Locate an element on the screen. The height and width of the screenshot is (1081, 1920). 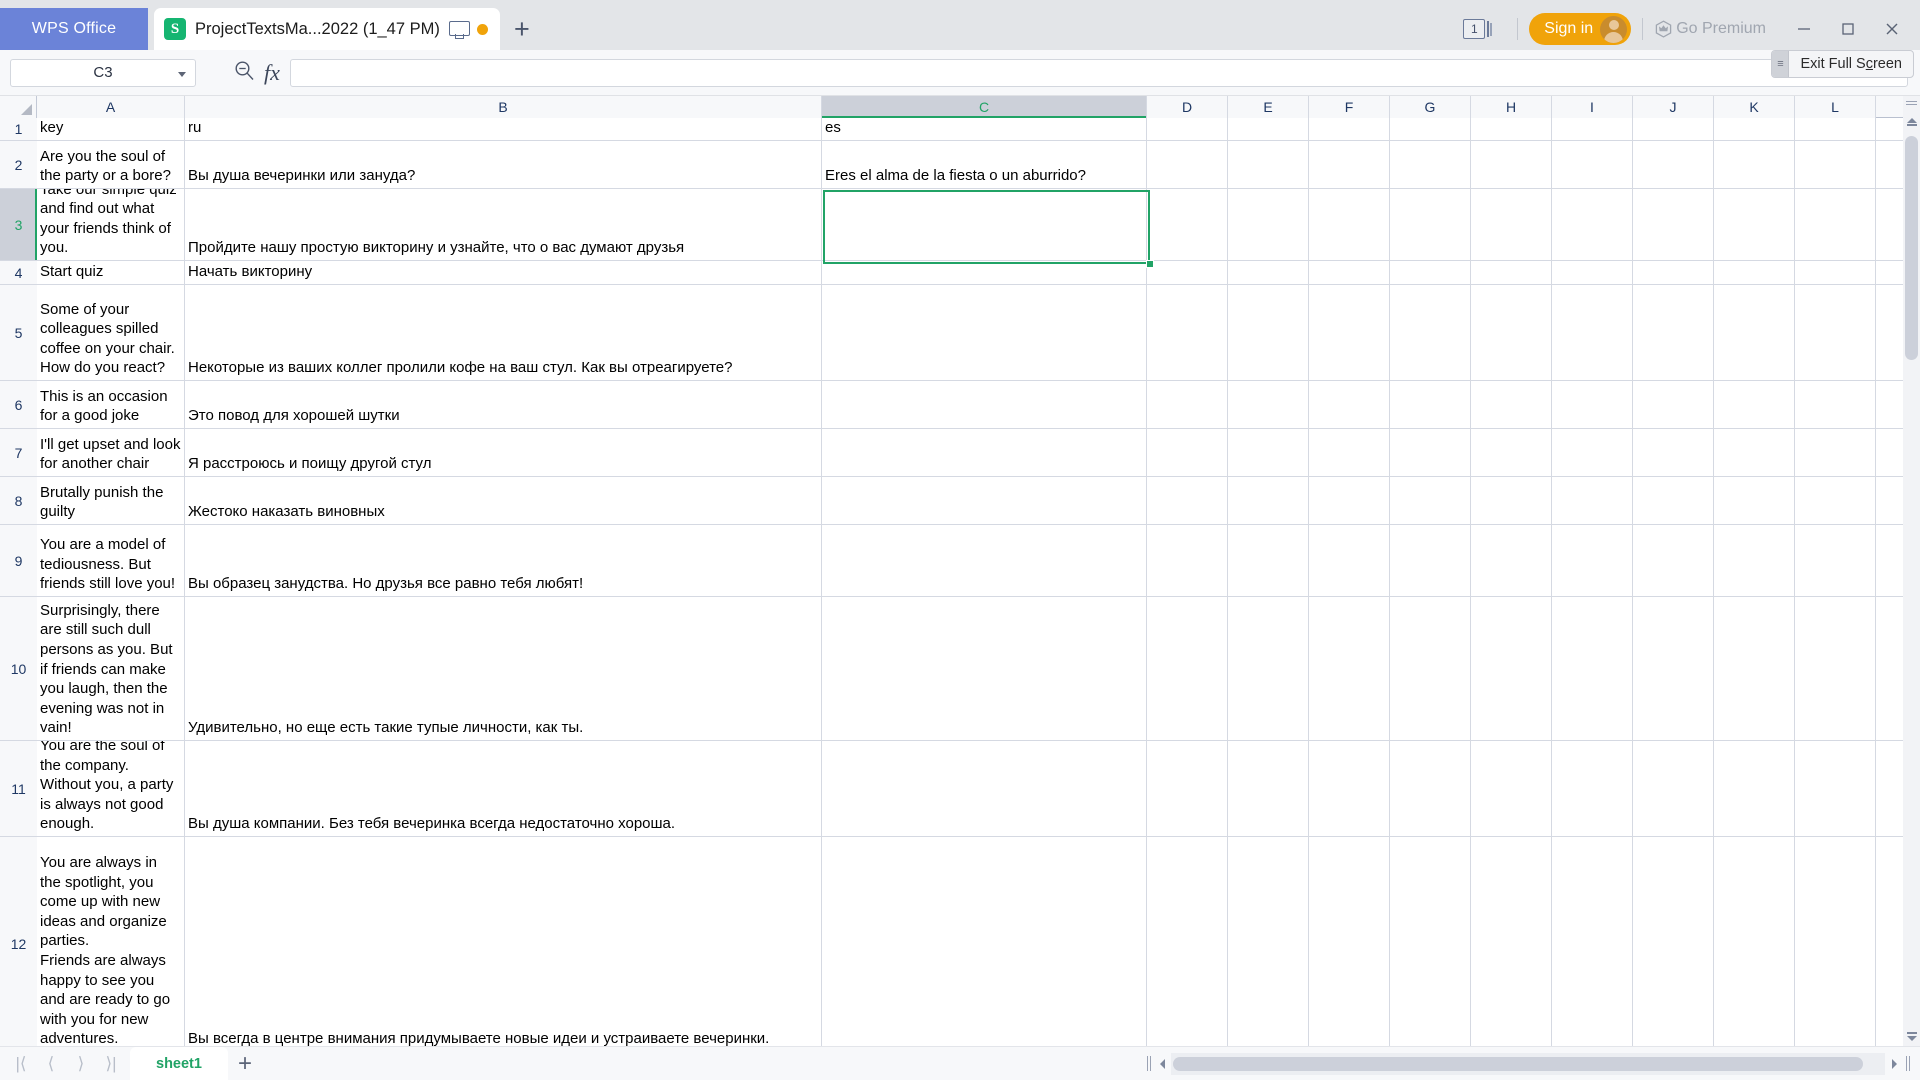
cell-I2 is located at coordinates (1592, 165).